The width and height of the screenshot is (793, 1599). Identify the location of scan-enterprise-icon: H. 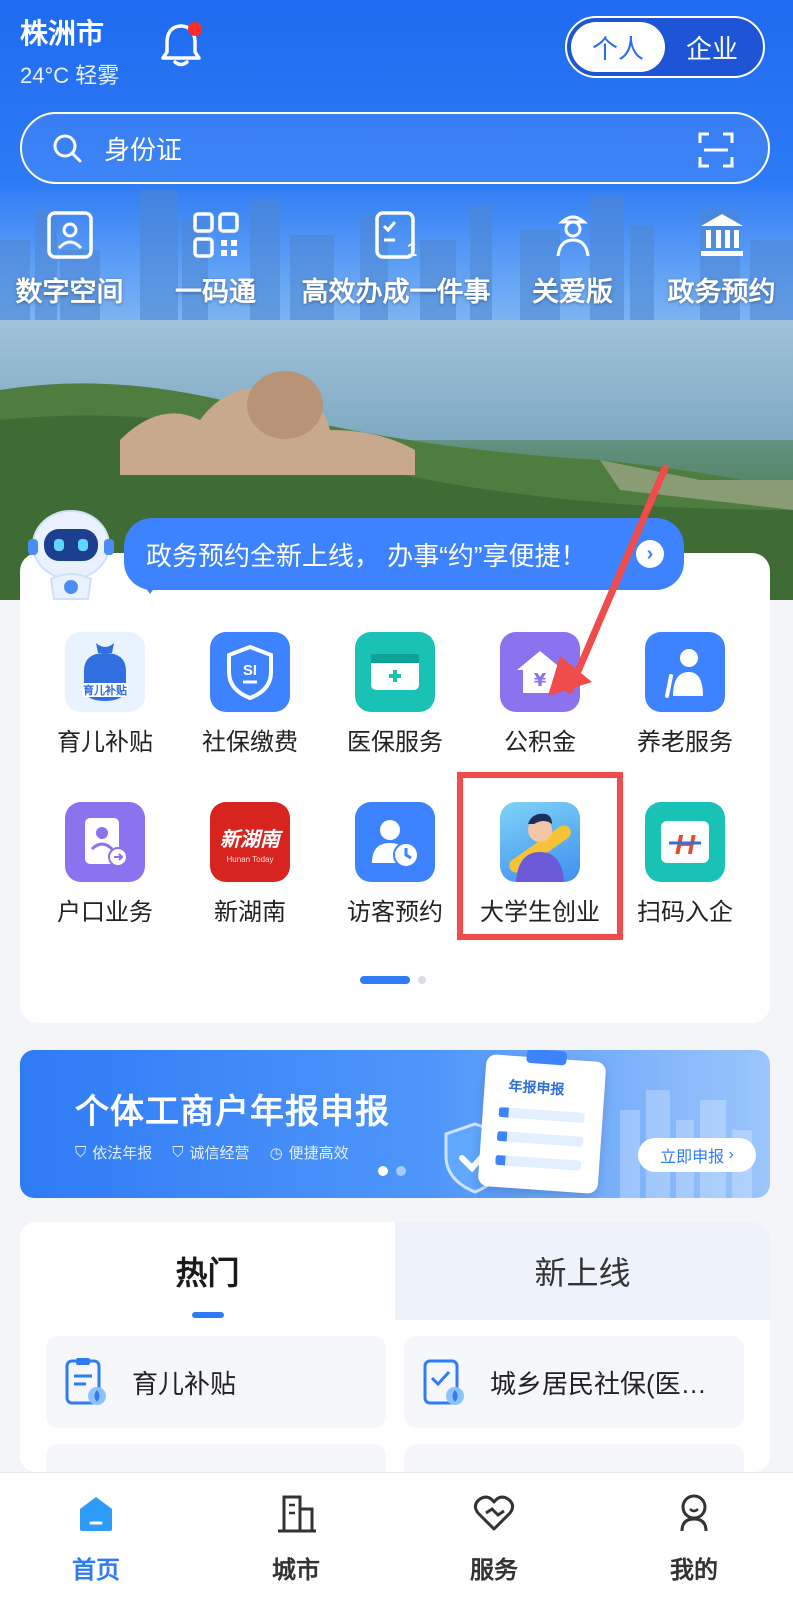
(685, 842).